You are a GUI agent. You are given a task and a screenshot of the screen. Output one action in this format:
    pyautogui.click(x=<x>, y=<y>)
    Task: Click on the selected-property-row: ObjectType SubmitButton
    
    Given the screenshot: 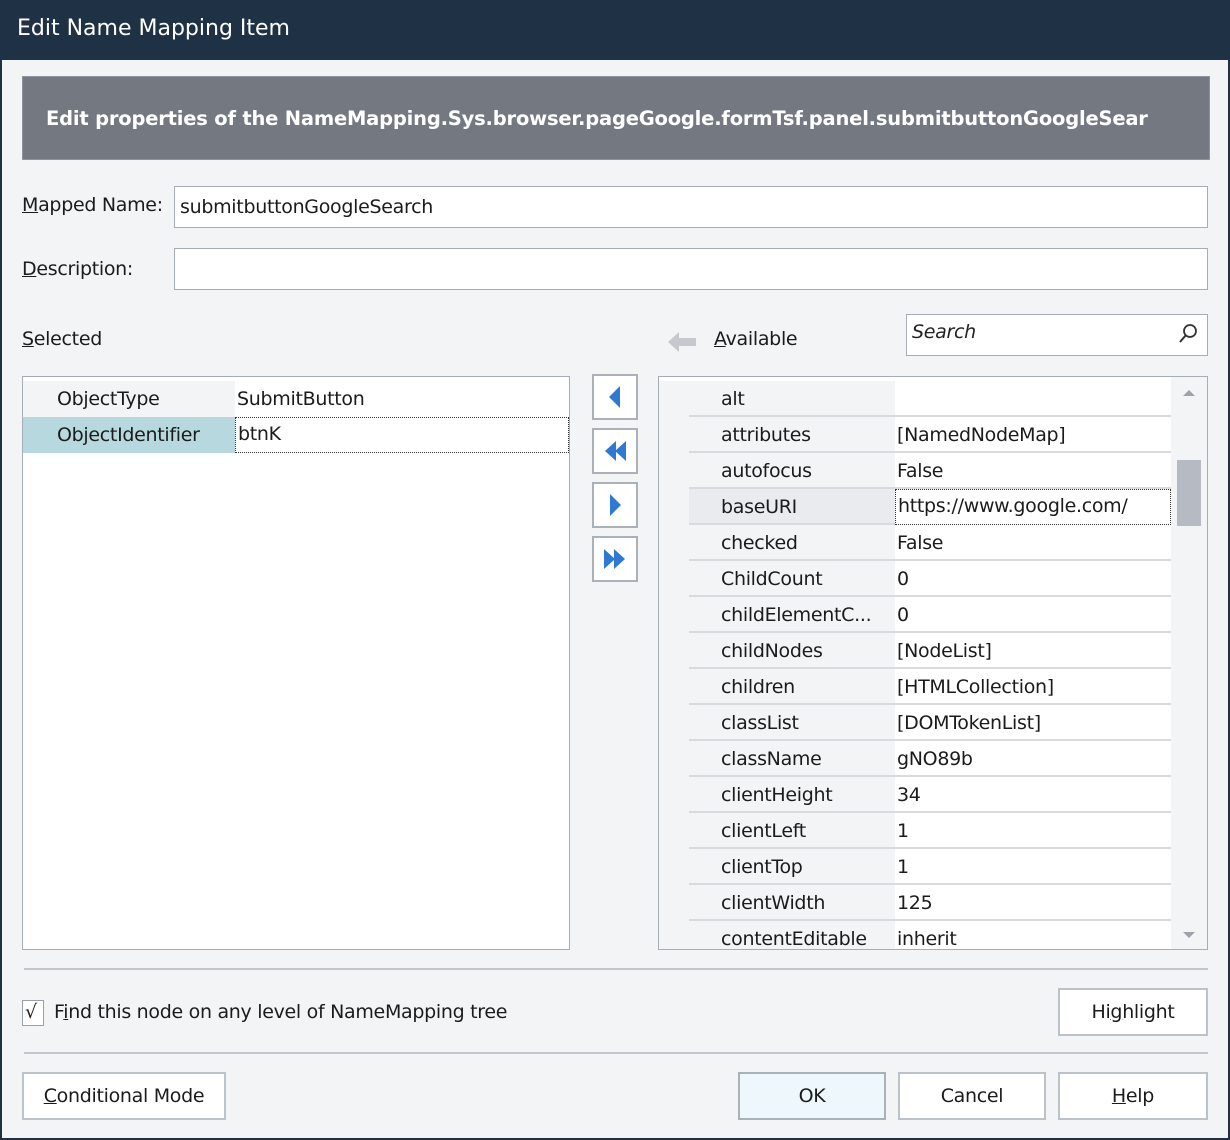 What is the action you would take?
    pyautogui.click(x=296, y=399)
    